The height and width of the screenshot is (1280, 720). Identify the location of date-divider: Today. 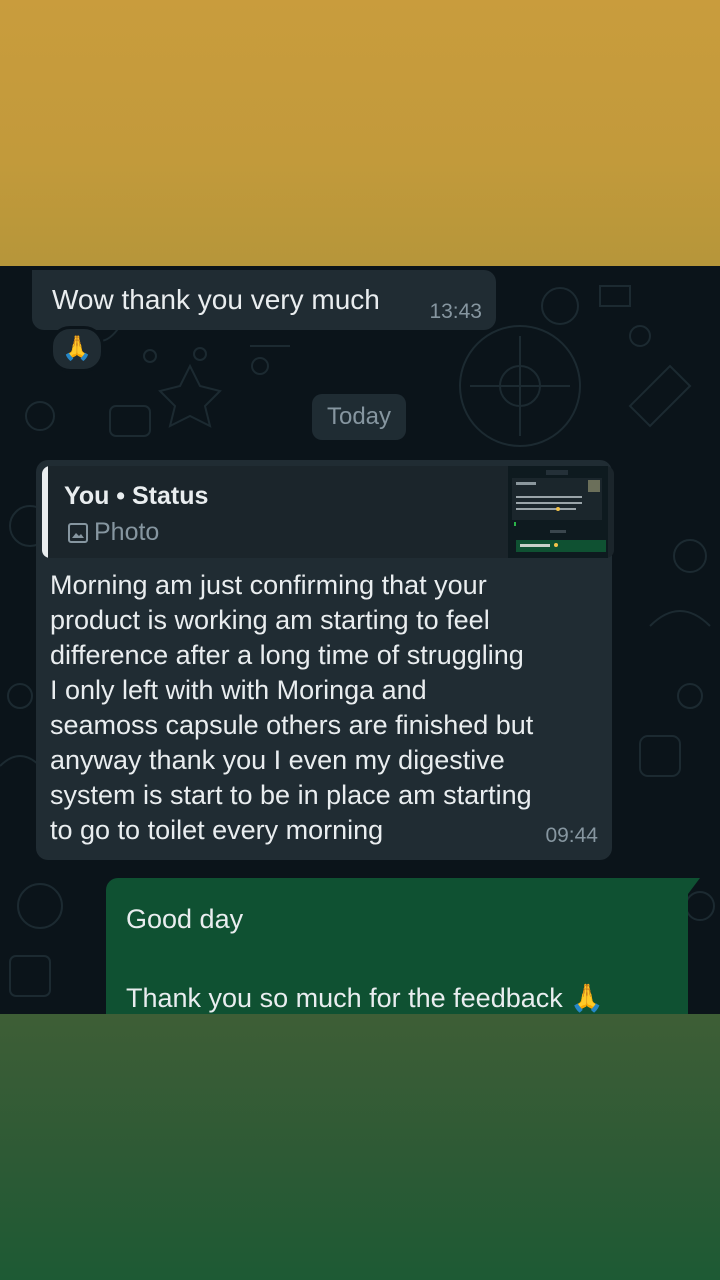
(359, 417).